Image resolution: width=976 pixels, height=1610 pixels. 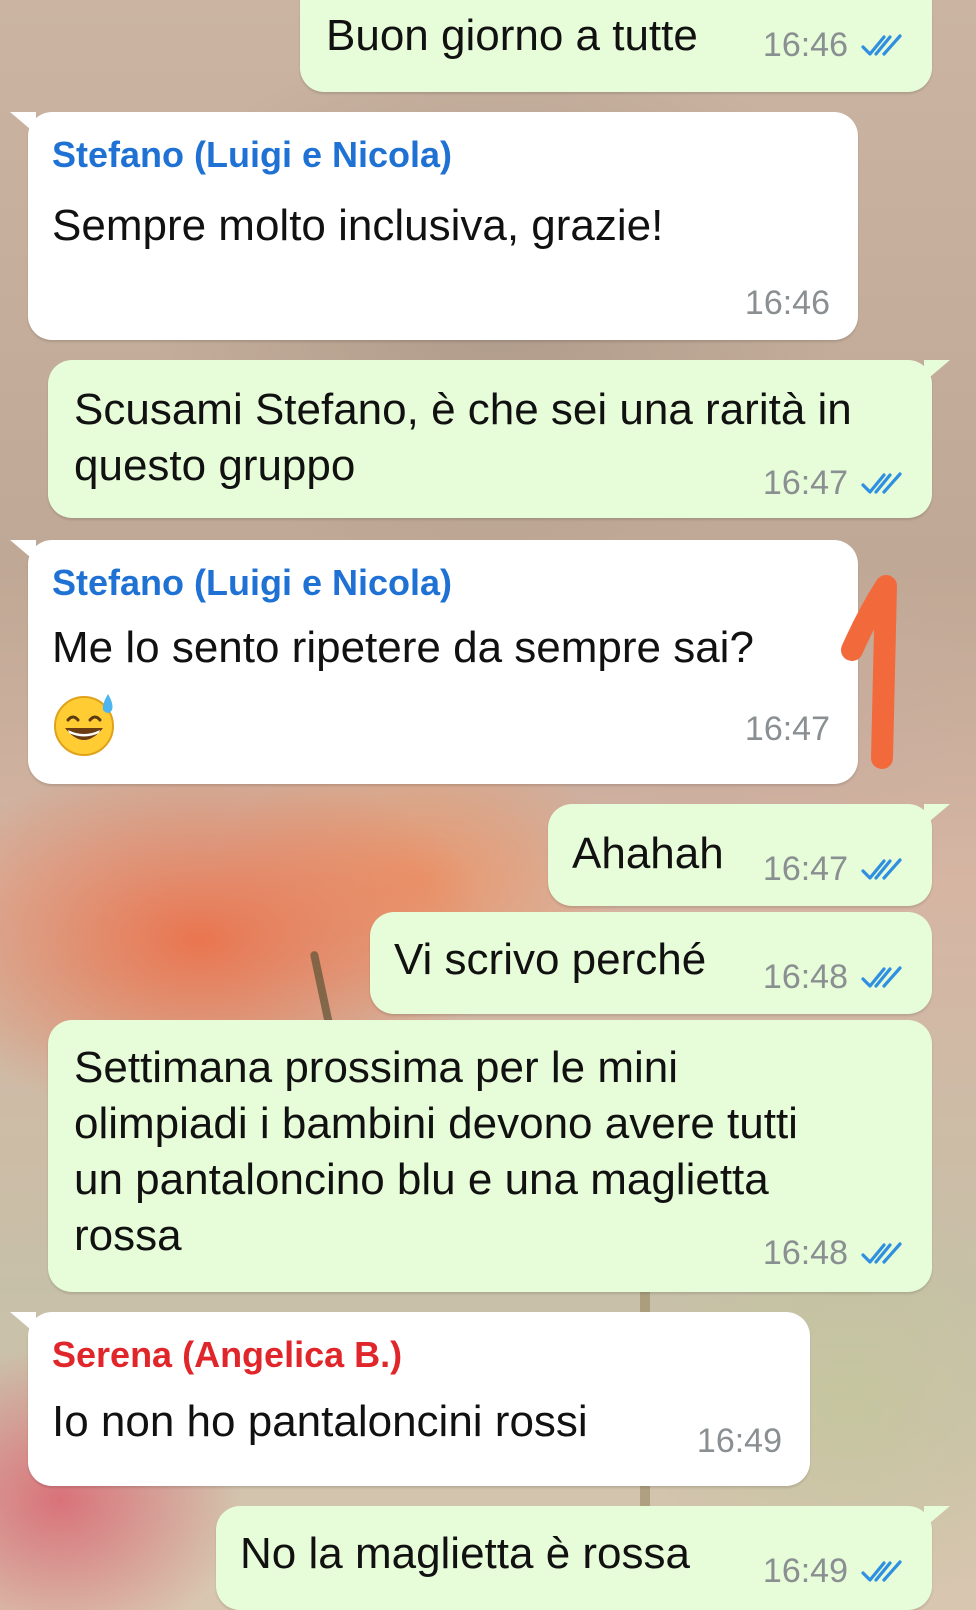 What do you see at coordinates (421, 1179) in the screenshot?
I see `message-text-line: un pantaloncino blu e una maglietta` at bounding box center [421, 1179].